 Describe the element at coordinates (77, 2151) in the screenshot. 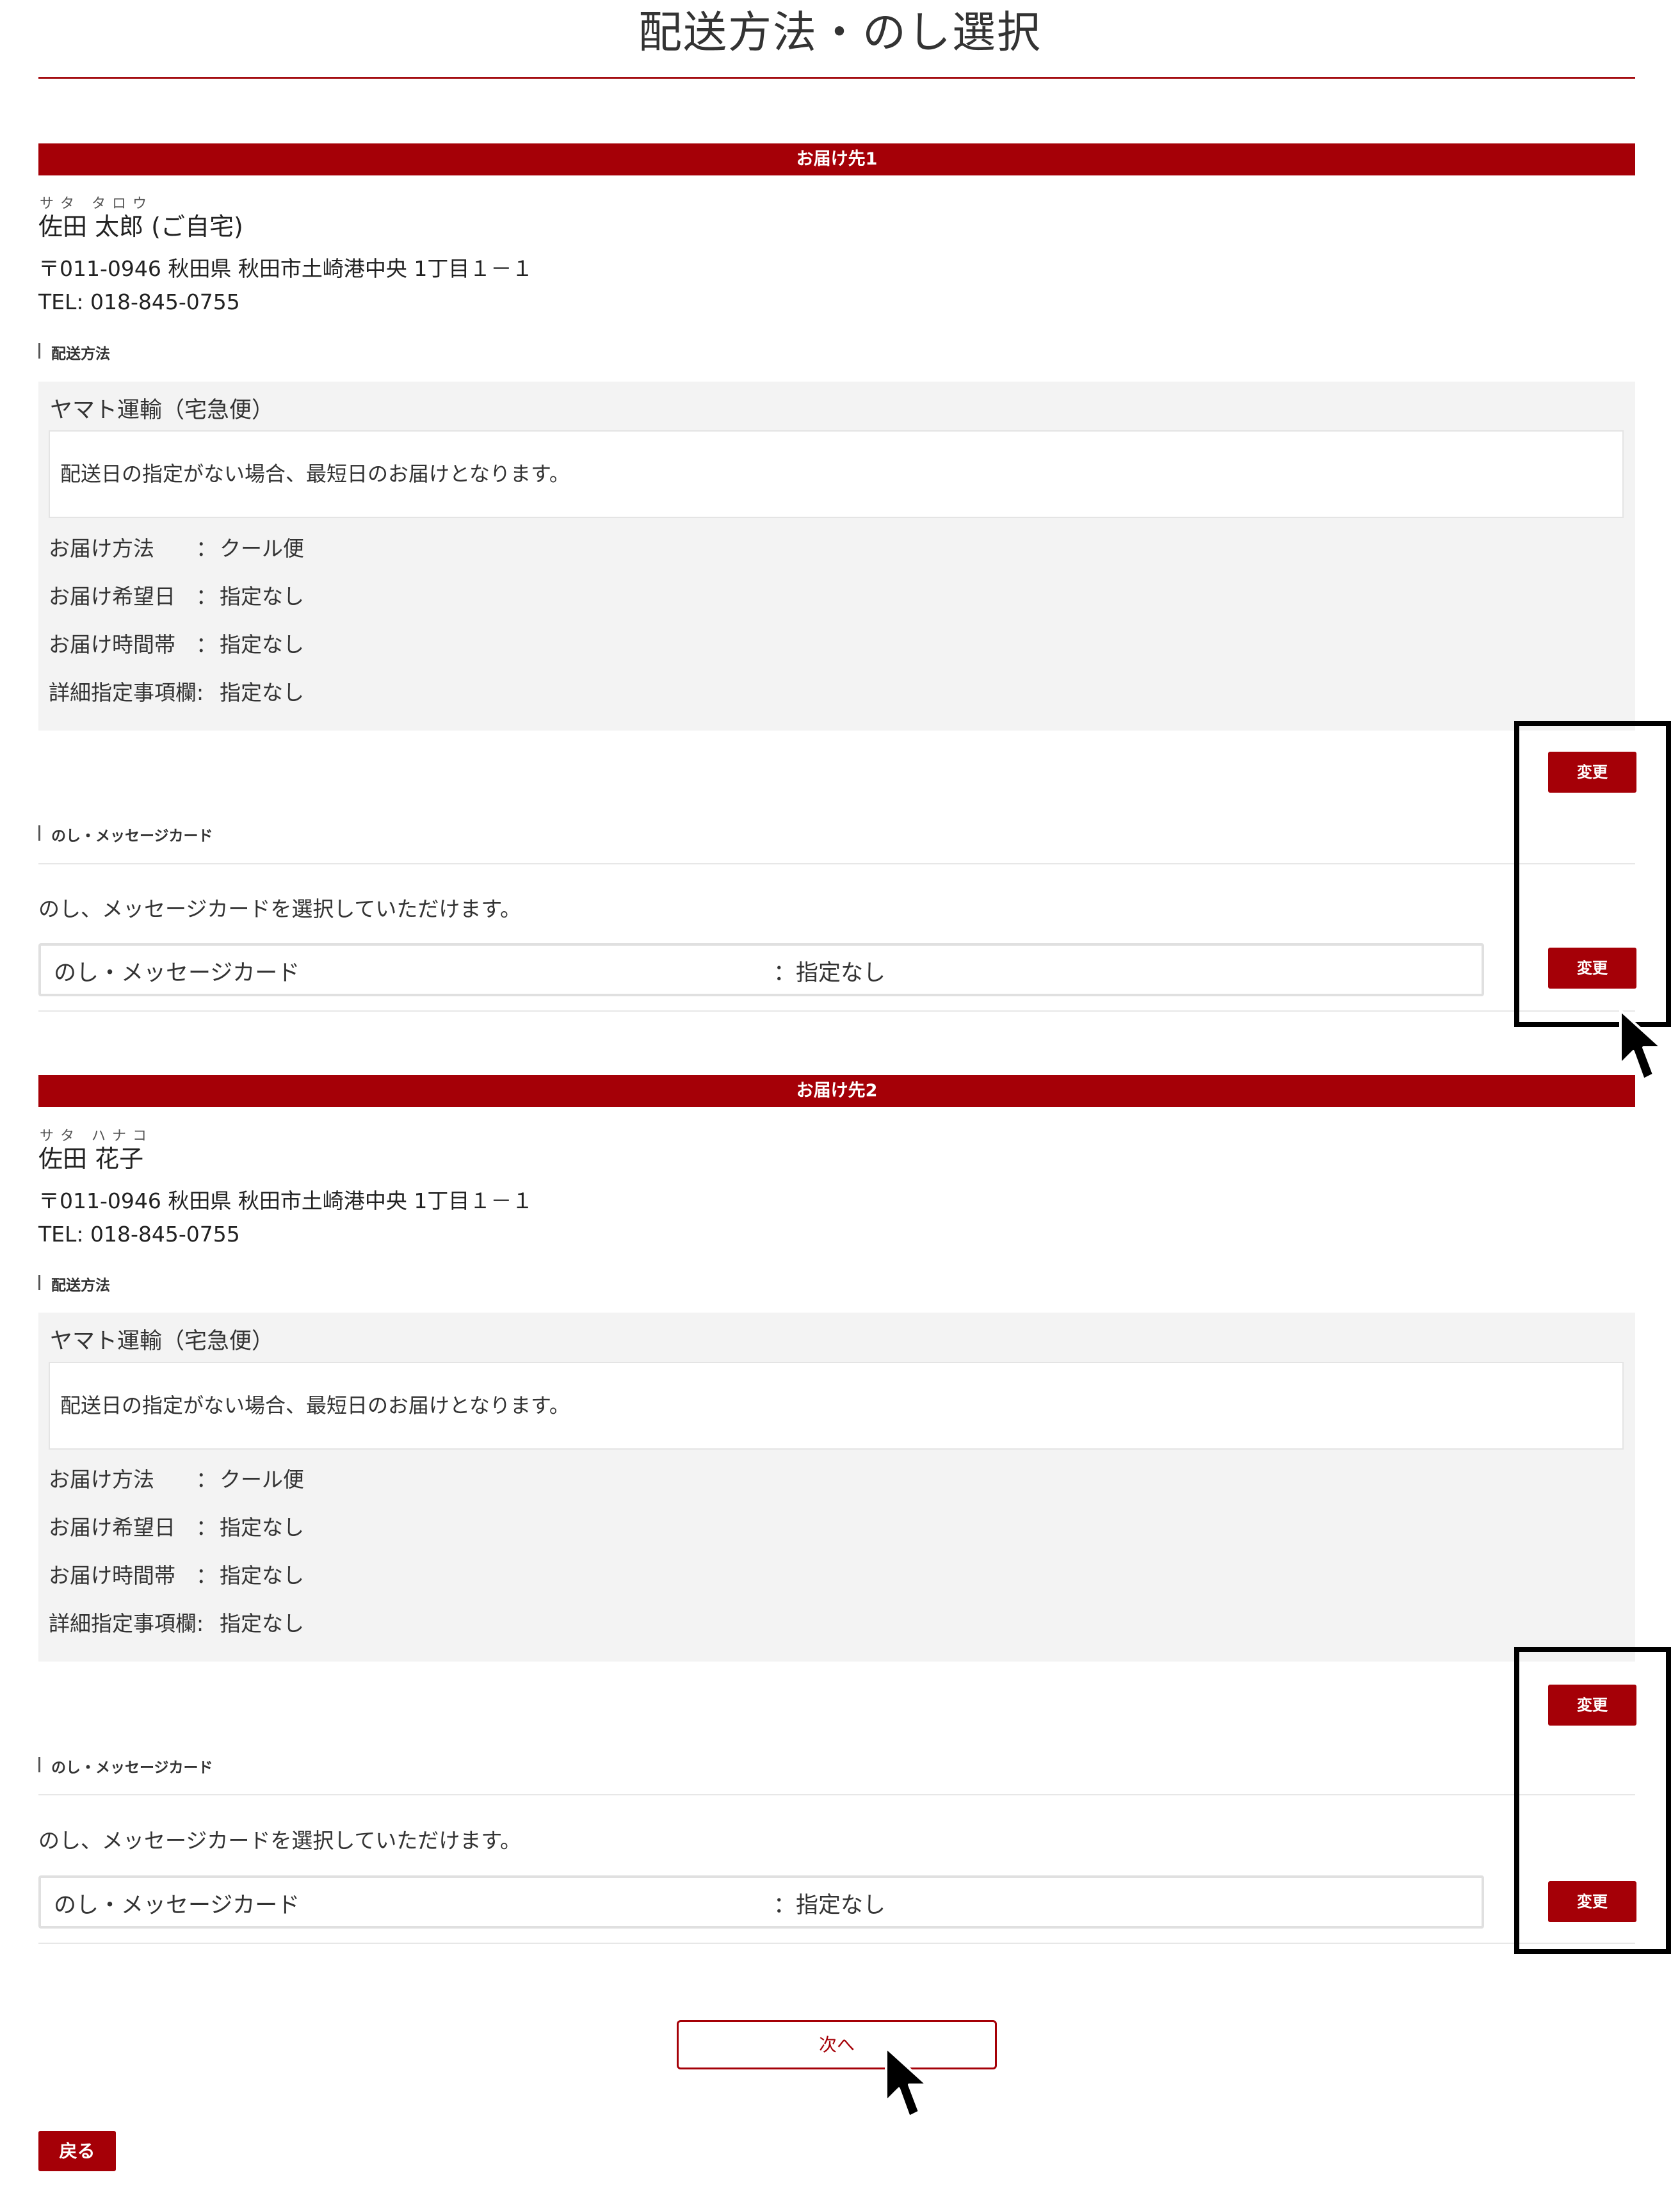

I see `back-button: 戻る` at that location.